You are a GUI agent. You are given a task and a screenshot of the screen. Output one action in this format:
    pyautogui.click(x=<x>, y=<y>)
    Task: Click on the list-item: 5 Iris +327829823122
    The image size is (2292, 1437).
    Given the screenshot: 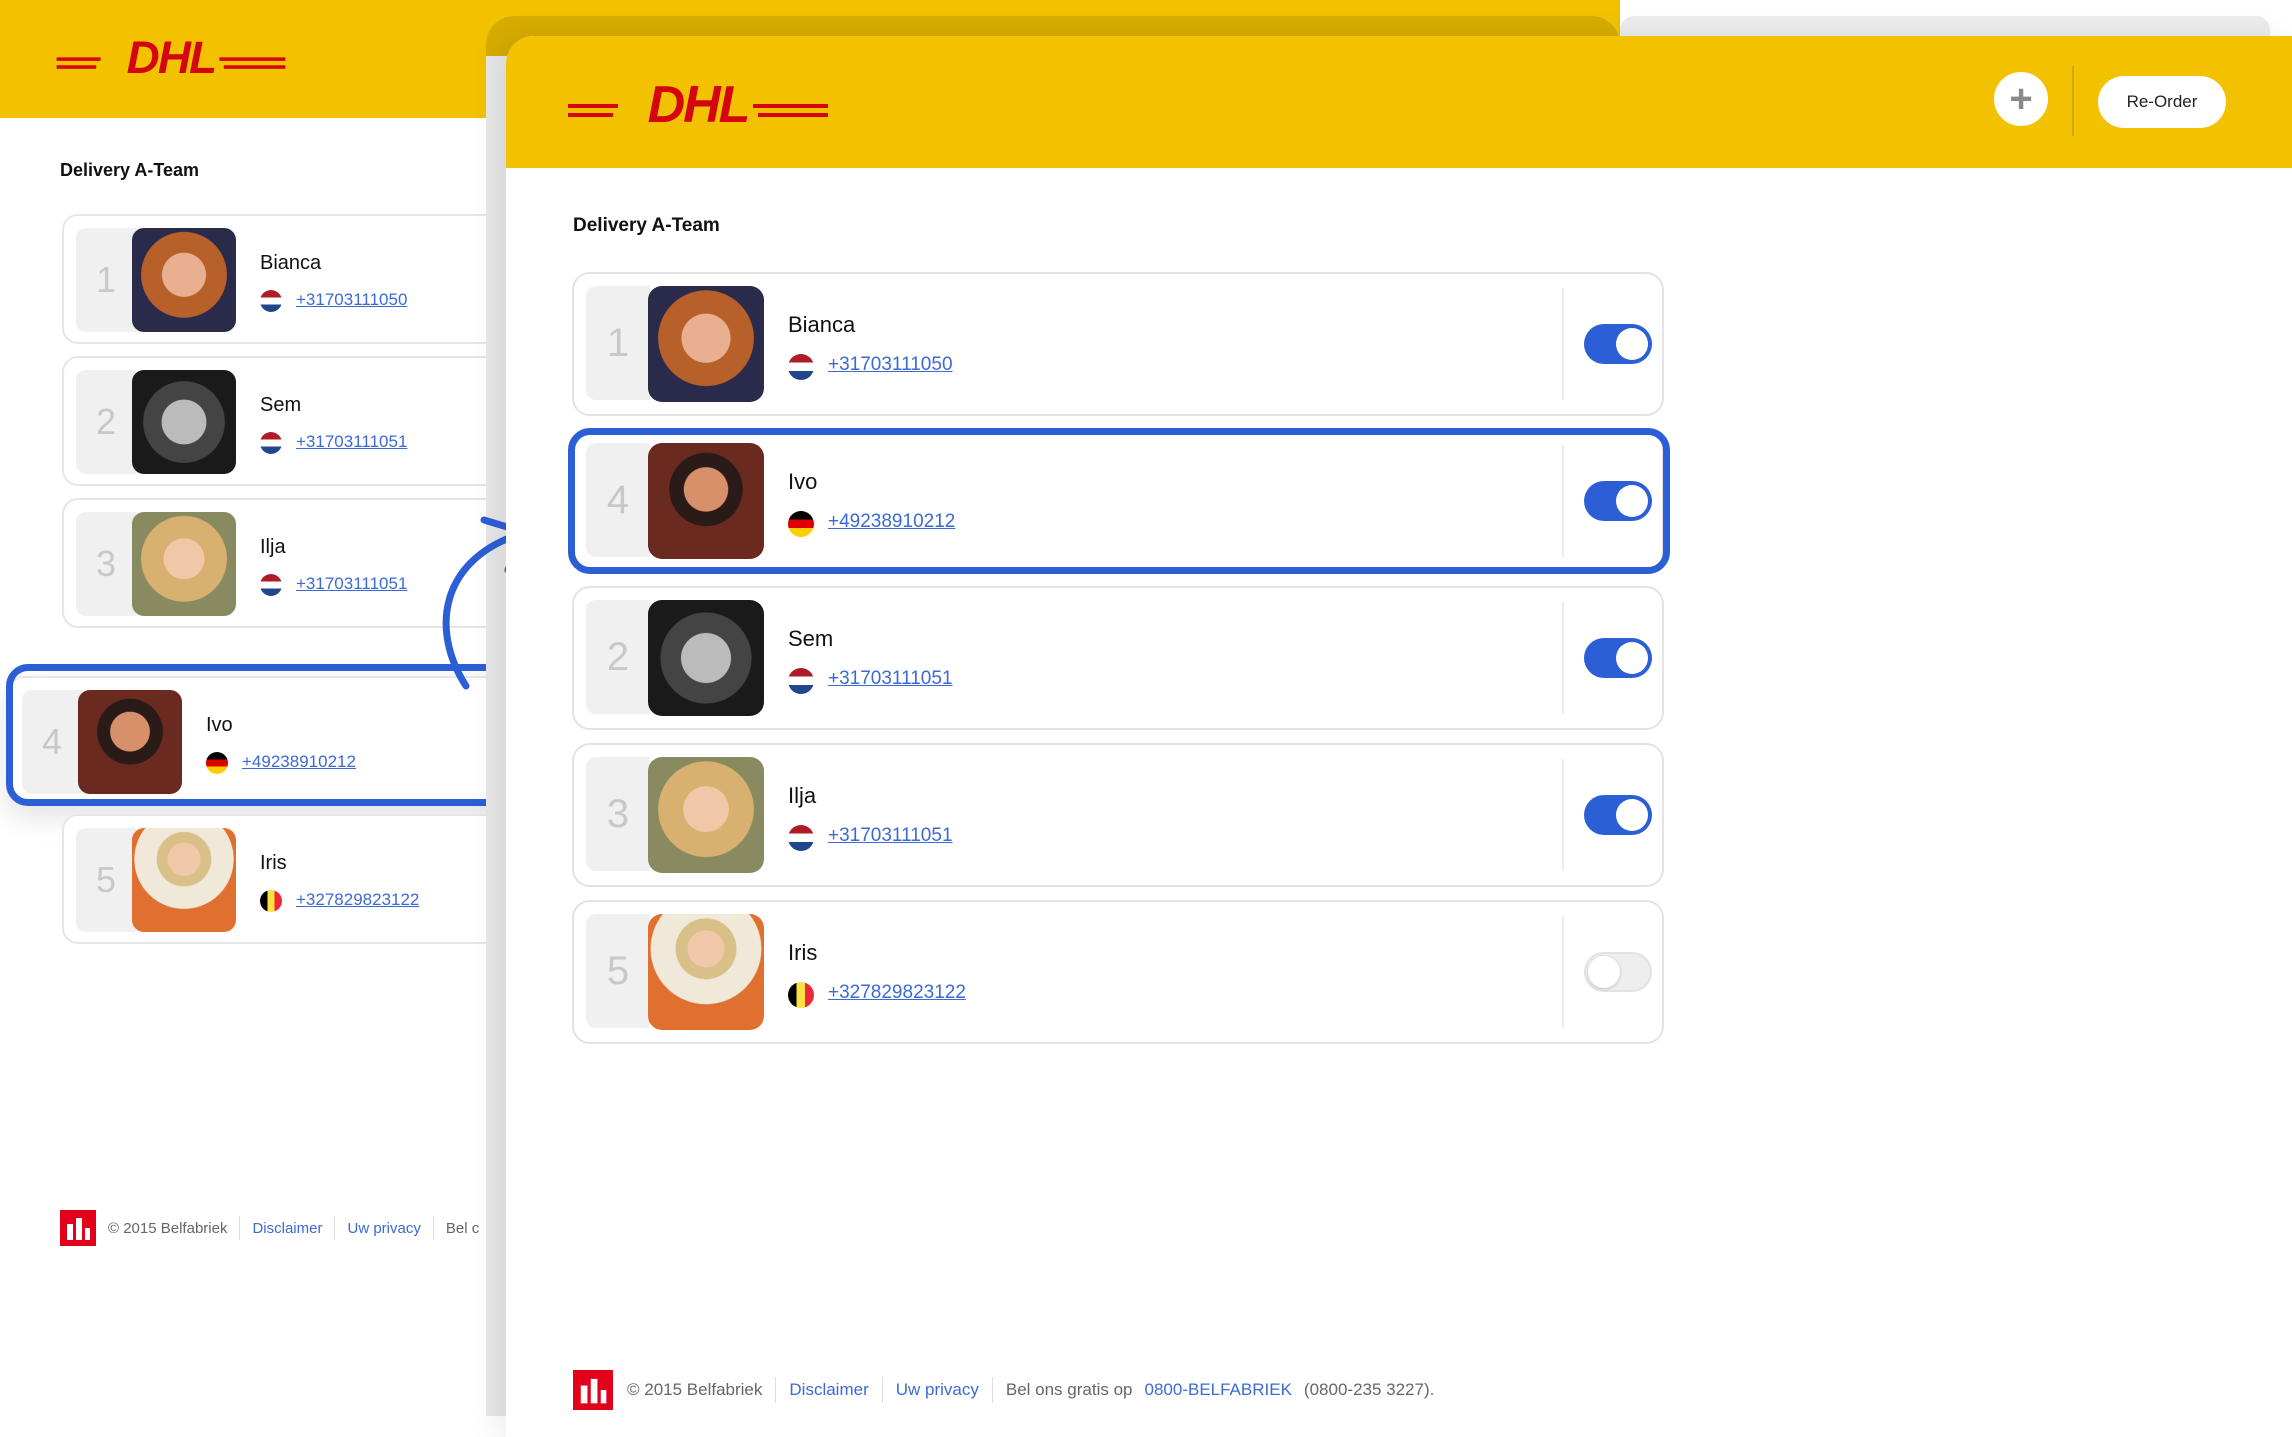 What is the action you would take?
    pyautogui.click(x=1118, y=972)
    